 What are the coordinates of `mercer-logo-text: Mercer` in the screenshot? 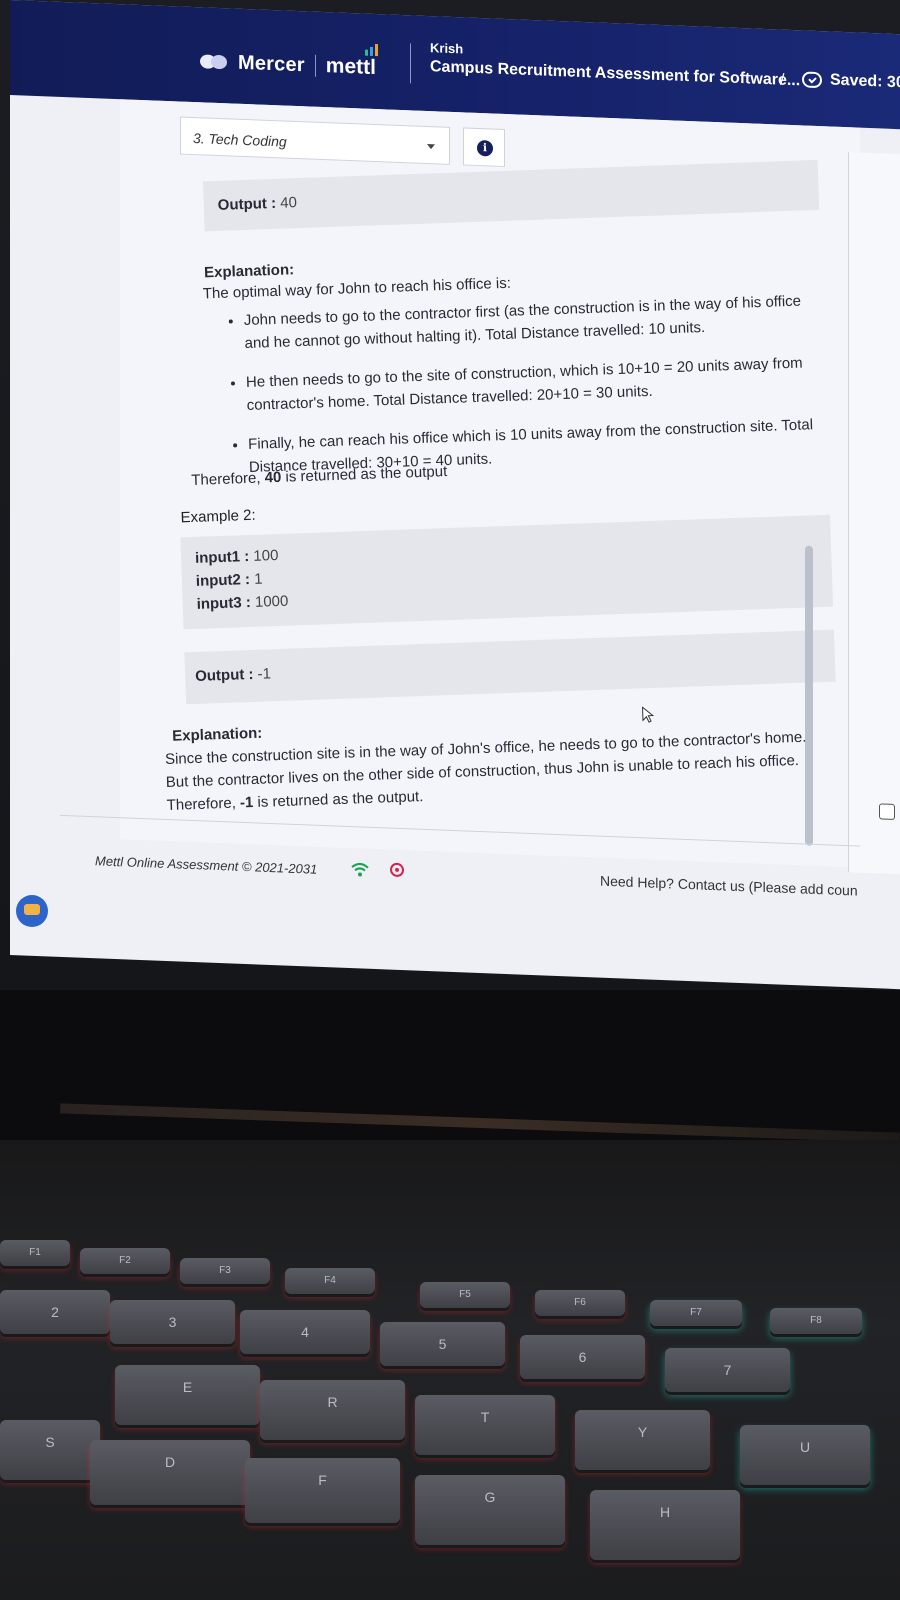 It's located at (271, 63).